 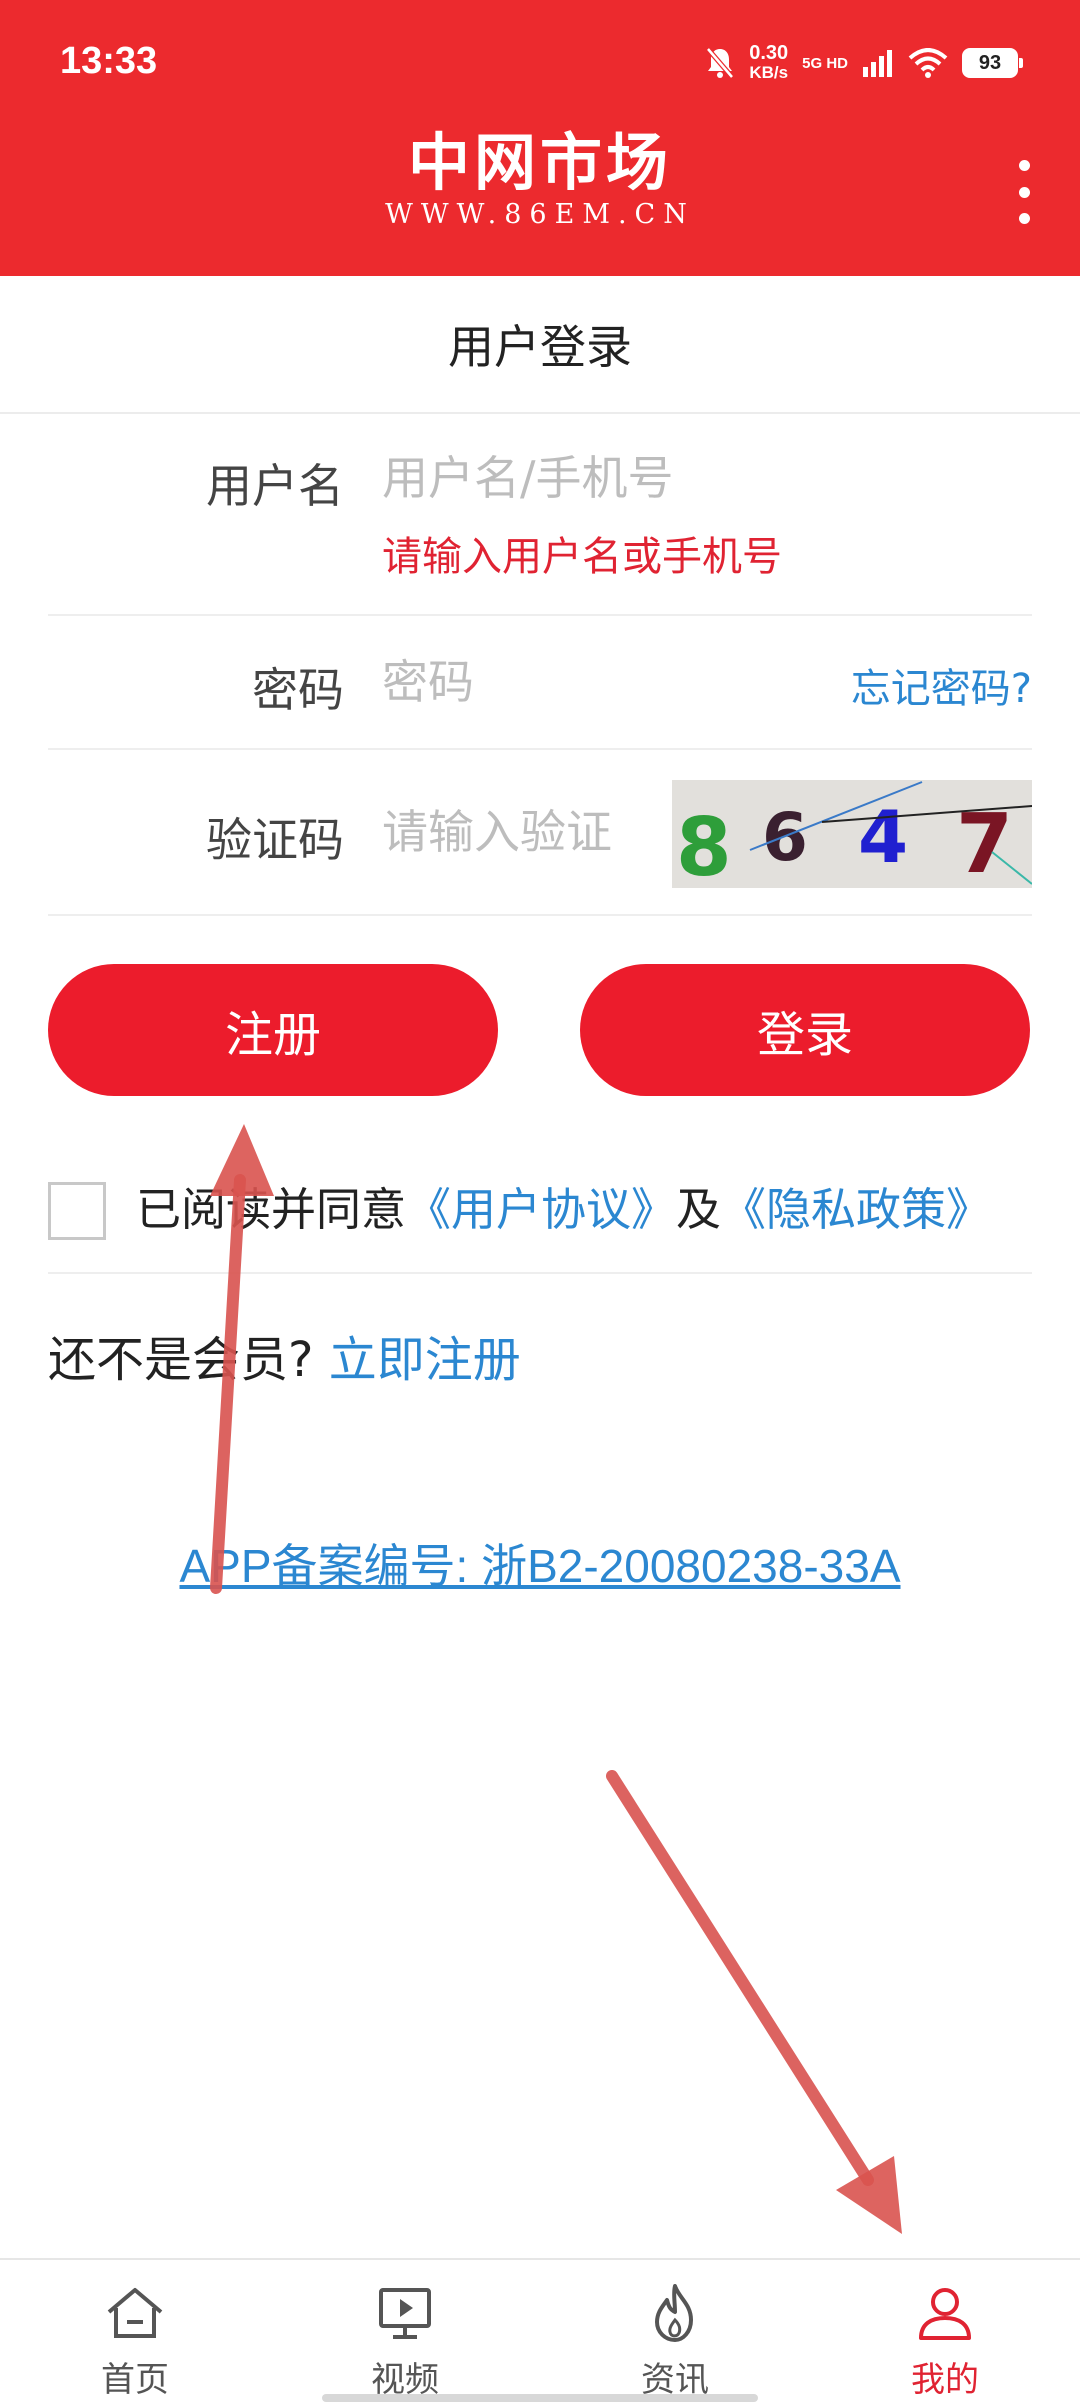 What do you see at coordinates (704, 844) in the screenshot?
I see `svg-text: 8` at bounding box center [704, 844].